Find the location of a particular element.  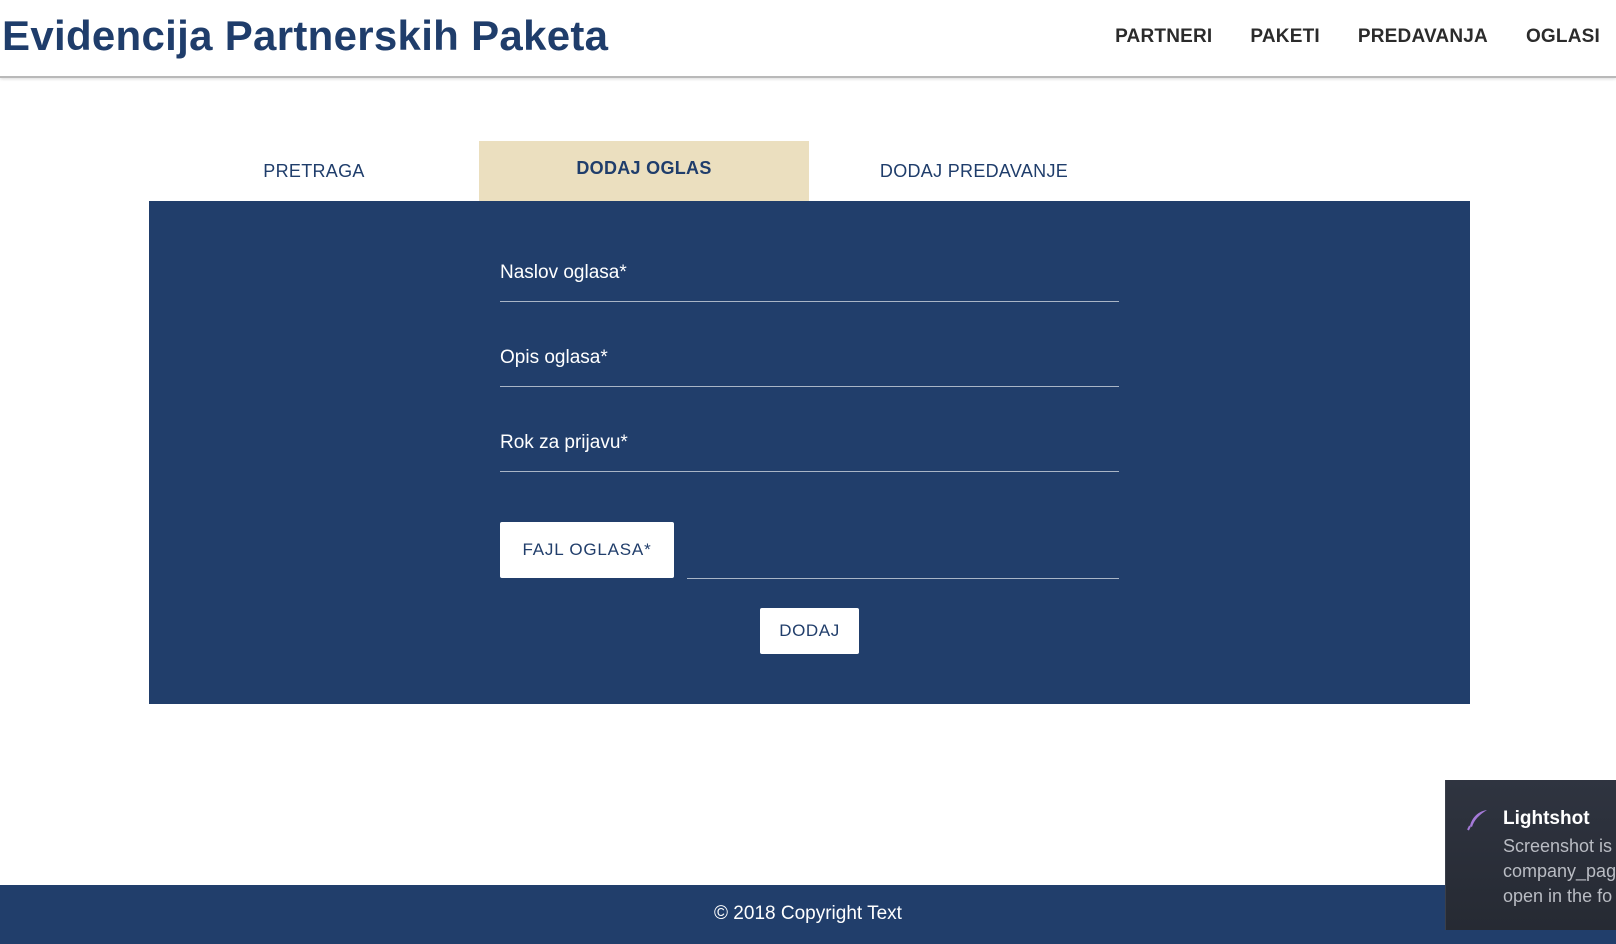

main-nav: PARTNERI PAKETI PREDAVANJA OGLASI is located at coordinates (1338, 37).